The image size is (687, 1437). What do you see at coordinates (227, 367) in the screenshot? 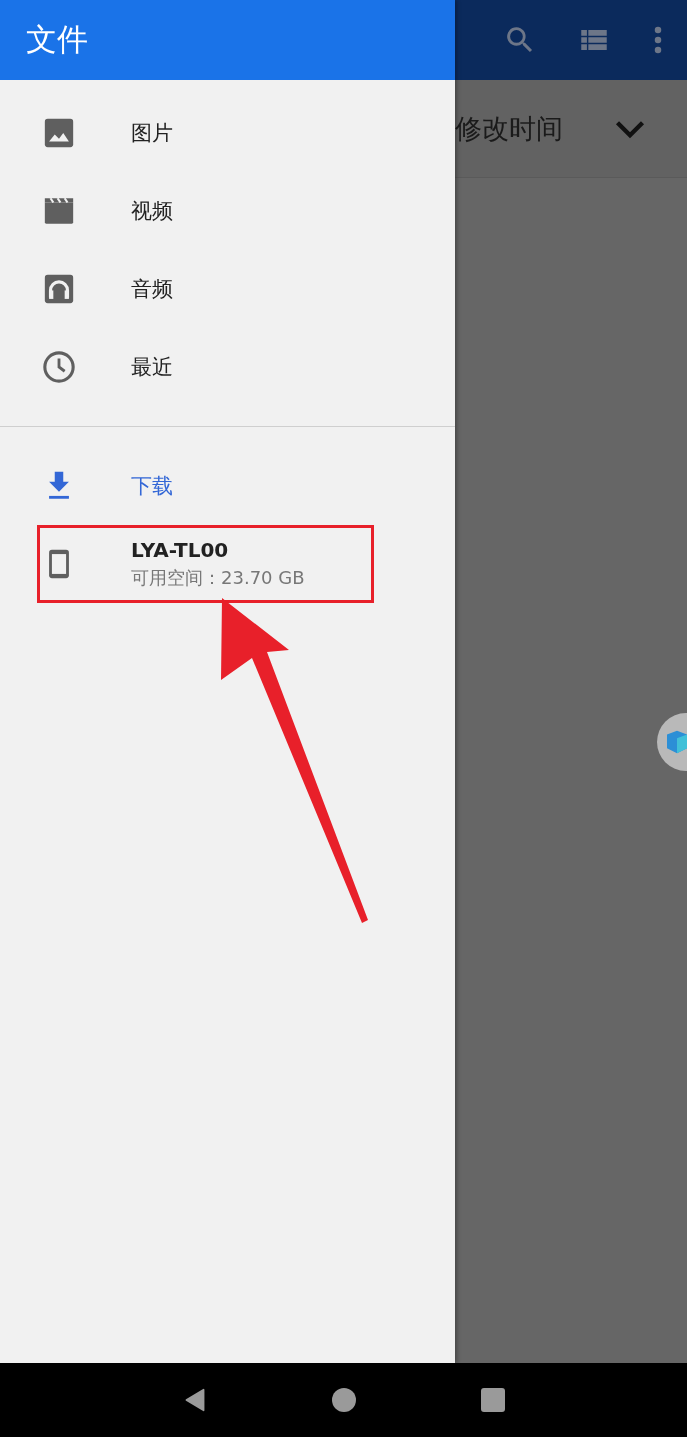
I see `drawer-item: 最近` at bounding box center [227, 367].